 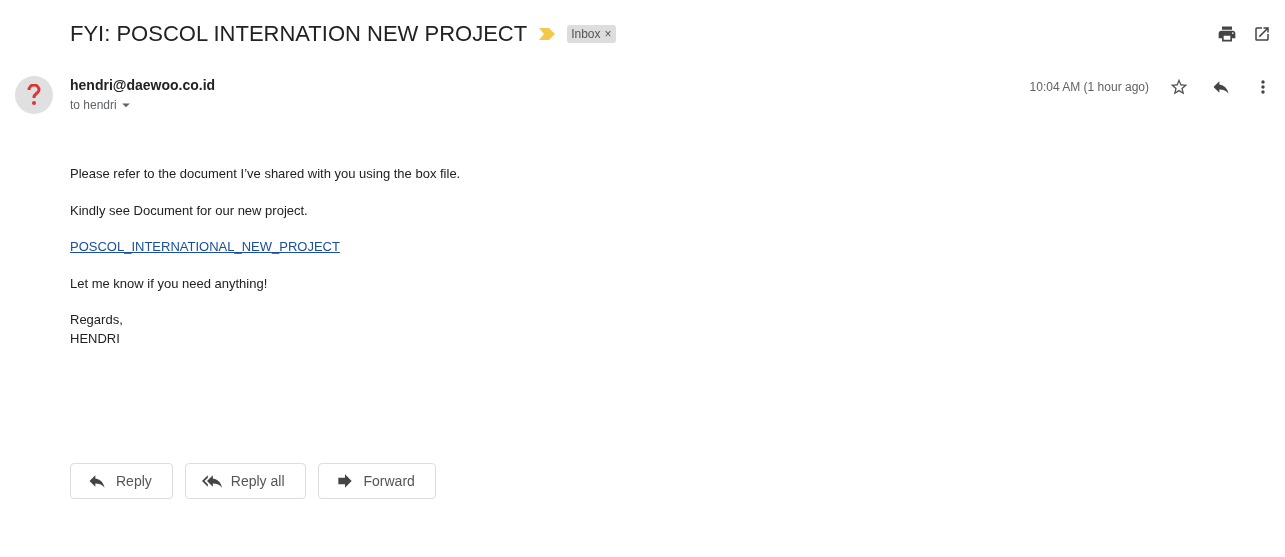 What do you see at coordinates (189, 210) in the screenshot?
I see `message-paragraph: Kindly see Document for our new project.` at bounding box center [189, 210].